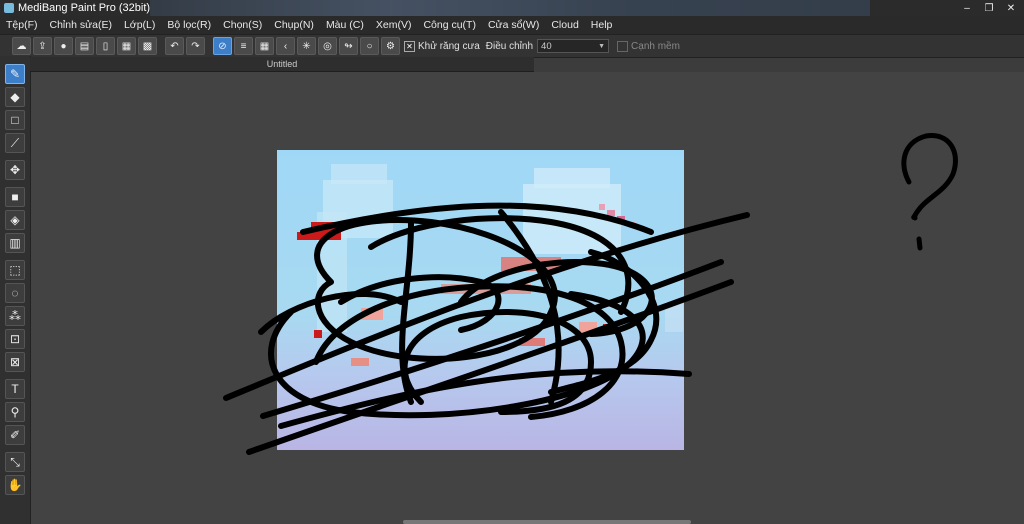  I want to click on shape-tool-icon: ■, so click(15, 197).